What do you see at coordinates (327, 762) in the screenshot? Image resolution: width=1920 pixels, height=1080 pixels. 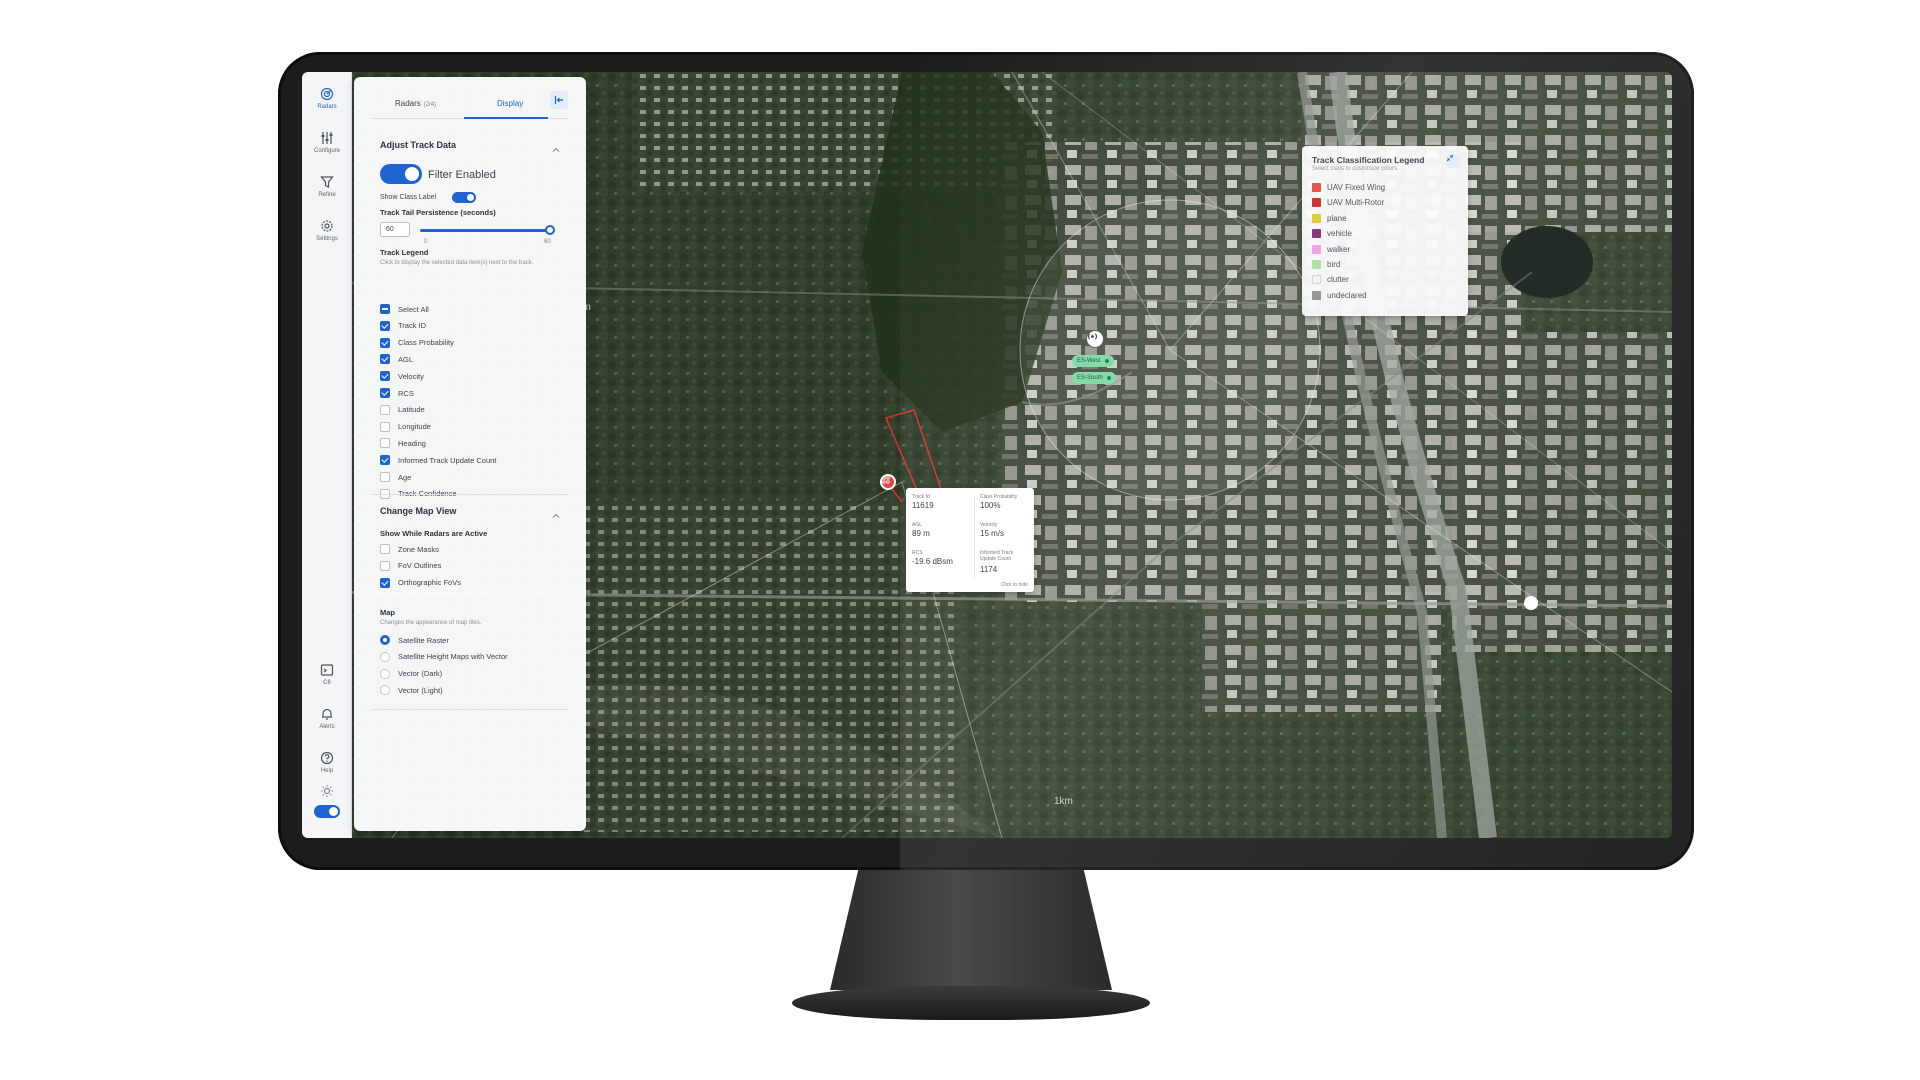 I see `rail-item-help: Help` at bounding box center [327, 762].